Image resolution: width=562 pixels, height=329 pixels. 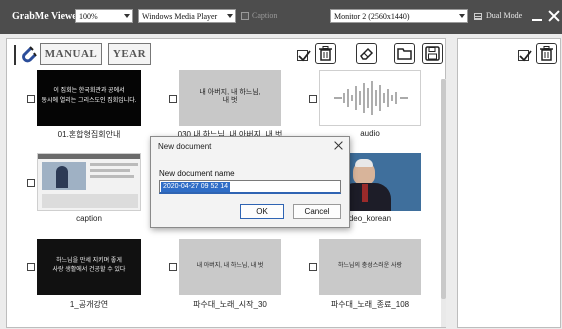 I want to click on player-value: Windows Media Player, so click(x=180, y=16).